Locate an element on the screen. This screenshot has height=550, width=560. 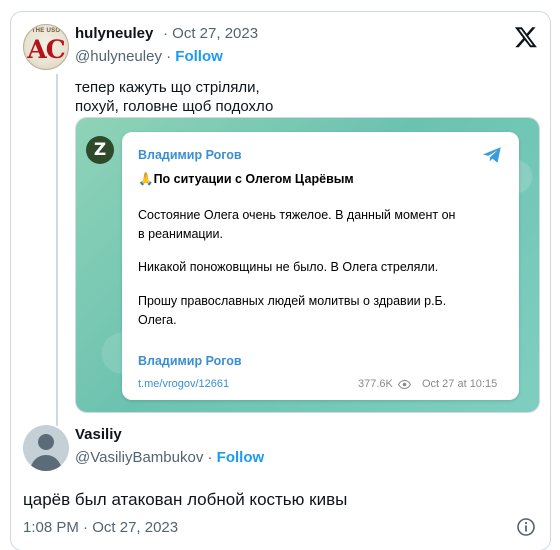
telegram-channel-name: Владимир Рогов is located at coordinates (190, 155).